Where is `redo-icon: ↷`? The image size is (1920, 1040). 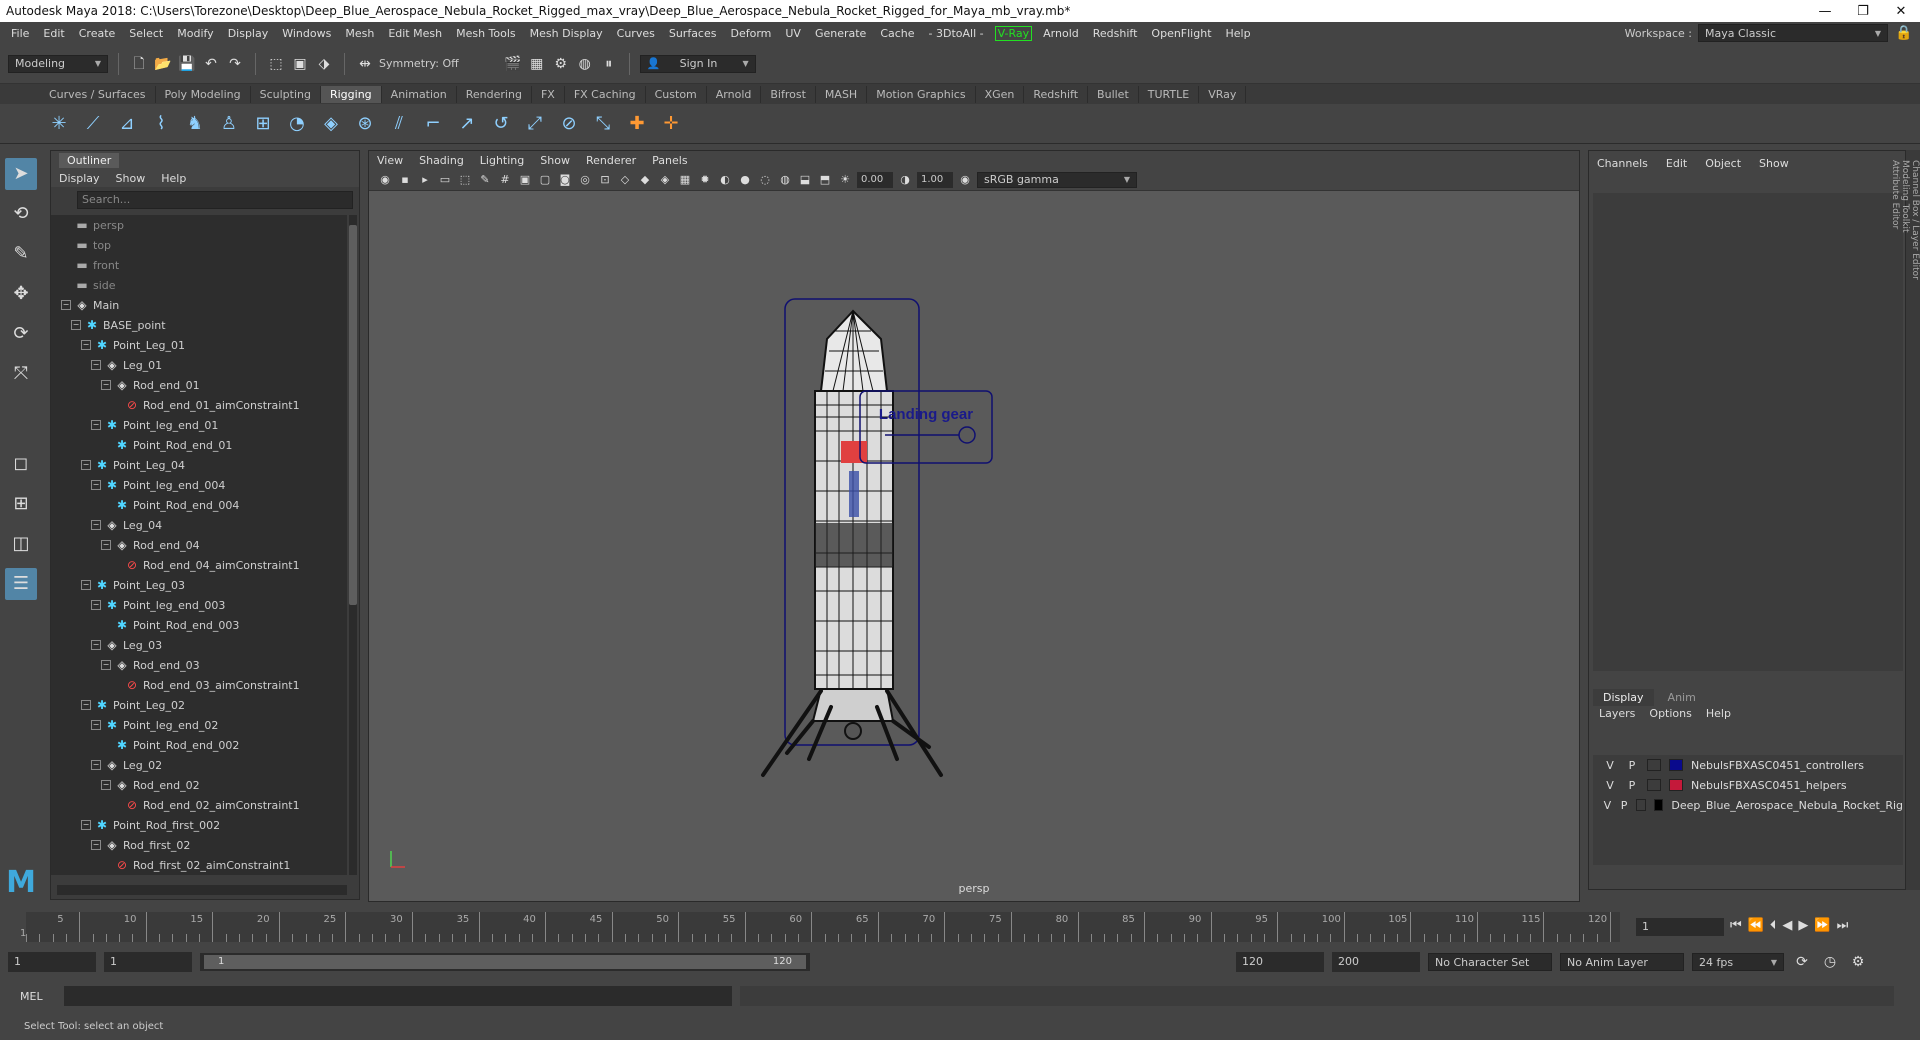 redo-icon: ↷ is located at coordinates (235, 64).